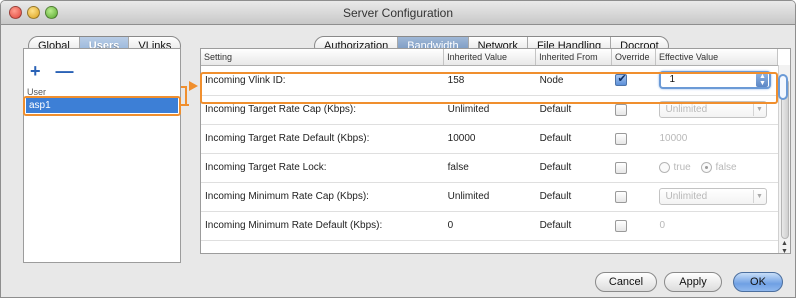 This screenshot has width=796, height=298. What do you see at coordinates (322, 226) in the screenshot?
I see `setting-name: Incoming Minimum Rate Default (Kbps):` at bounding box center [322, 226].